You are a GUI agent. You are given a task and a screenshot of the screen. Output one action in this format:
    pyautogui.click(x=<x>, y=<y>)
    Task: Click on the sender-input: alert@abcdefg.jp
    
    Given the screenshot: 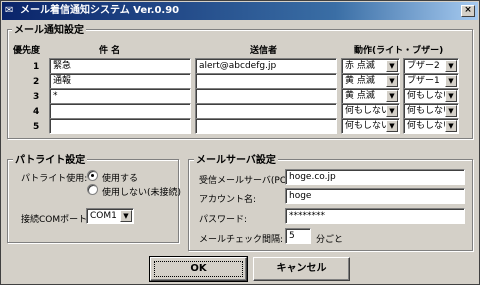 What is the action you would take?
    pyautogui.click(x=266, y=66)
    